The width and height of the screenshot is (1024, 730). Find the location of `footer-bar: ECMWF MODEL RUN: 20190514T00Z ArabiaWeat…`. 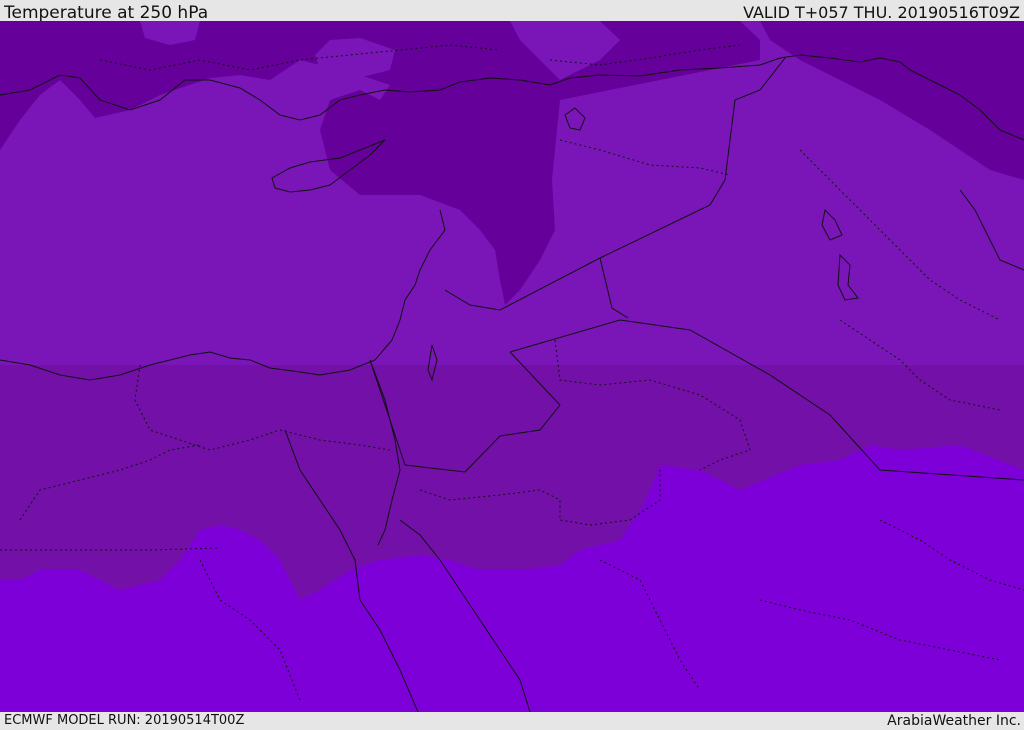

footer-bar: ECMWF MODEL RUN: 20190514T00Z ArabiaWeat… is located at coordinates (512, 720).